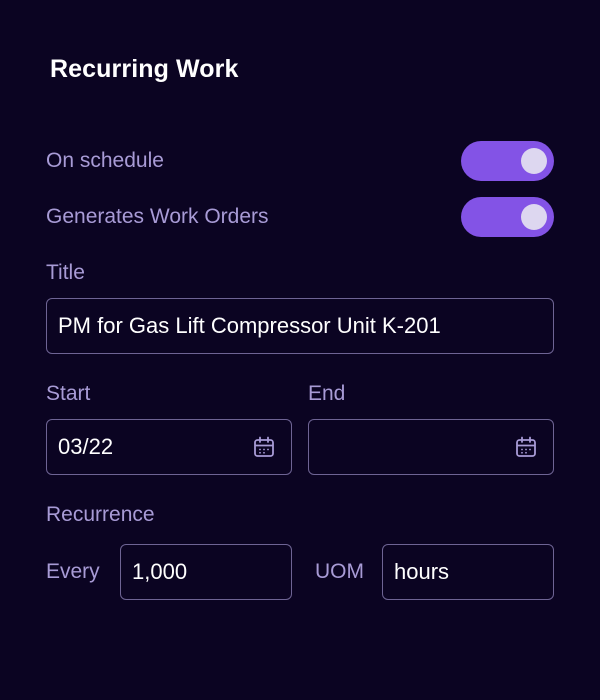 The image size is (600, 700). What do you see at coordinates (169, 447) in the screenshot?
I see `start-date-input: 03/22` at bounding box center [169, 447].